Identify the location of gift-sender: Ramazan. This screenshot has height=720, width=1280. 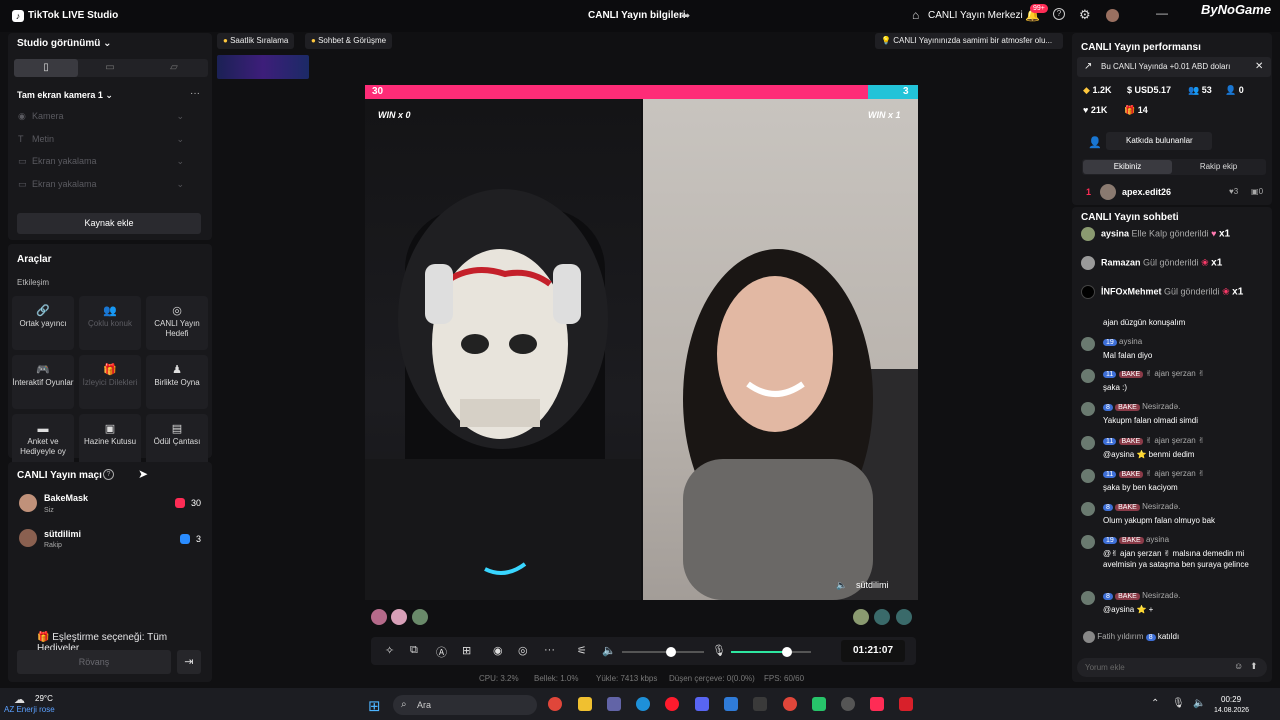
(1121, 262).